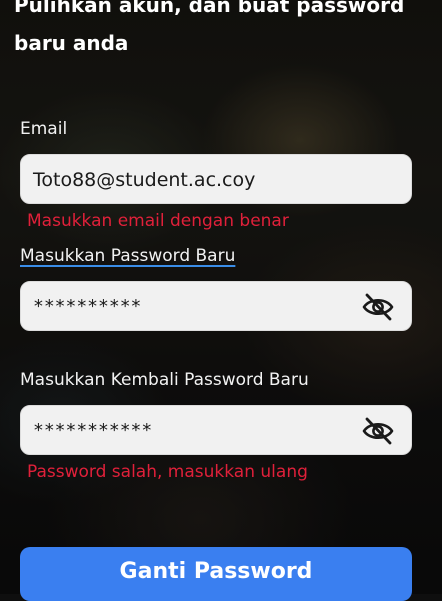 Image resolution: width=442 pixels, height=601 pixels. Describe the element at coordinates (144, 180) in the screenshot. I see `email-value: Toto88@student.ac.coy` at that location.